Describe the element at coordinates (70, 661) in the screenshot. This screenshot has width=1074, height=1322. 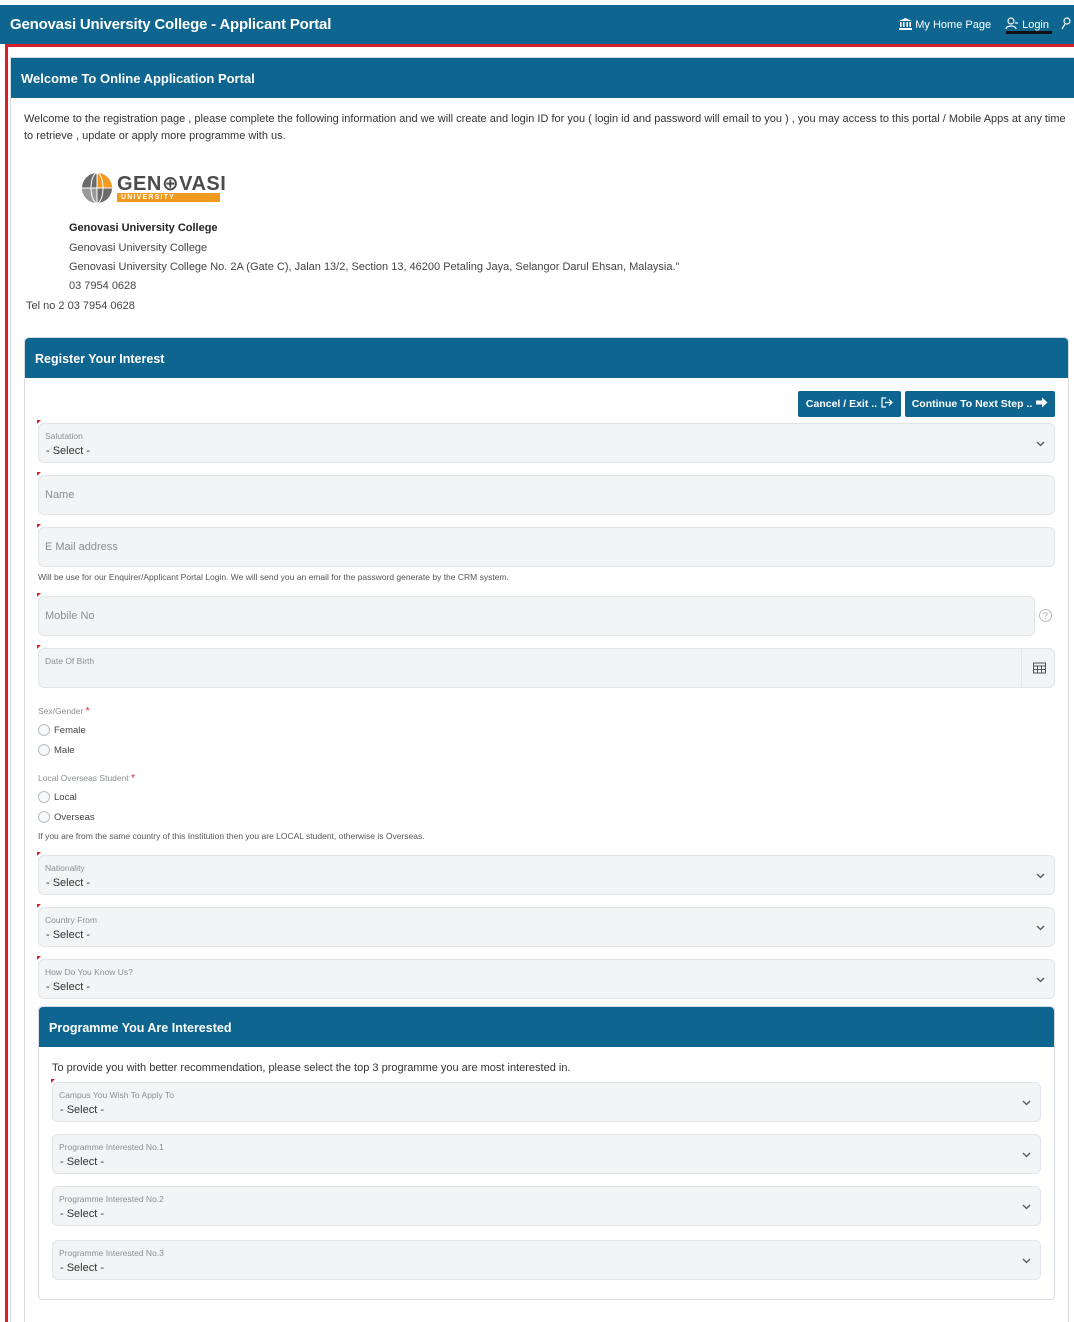
I see `dob-label: Date Of Birth` at that location.